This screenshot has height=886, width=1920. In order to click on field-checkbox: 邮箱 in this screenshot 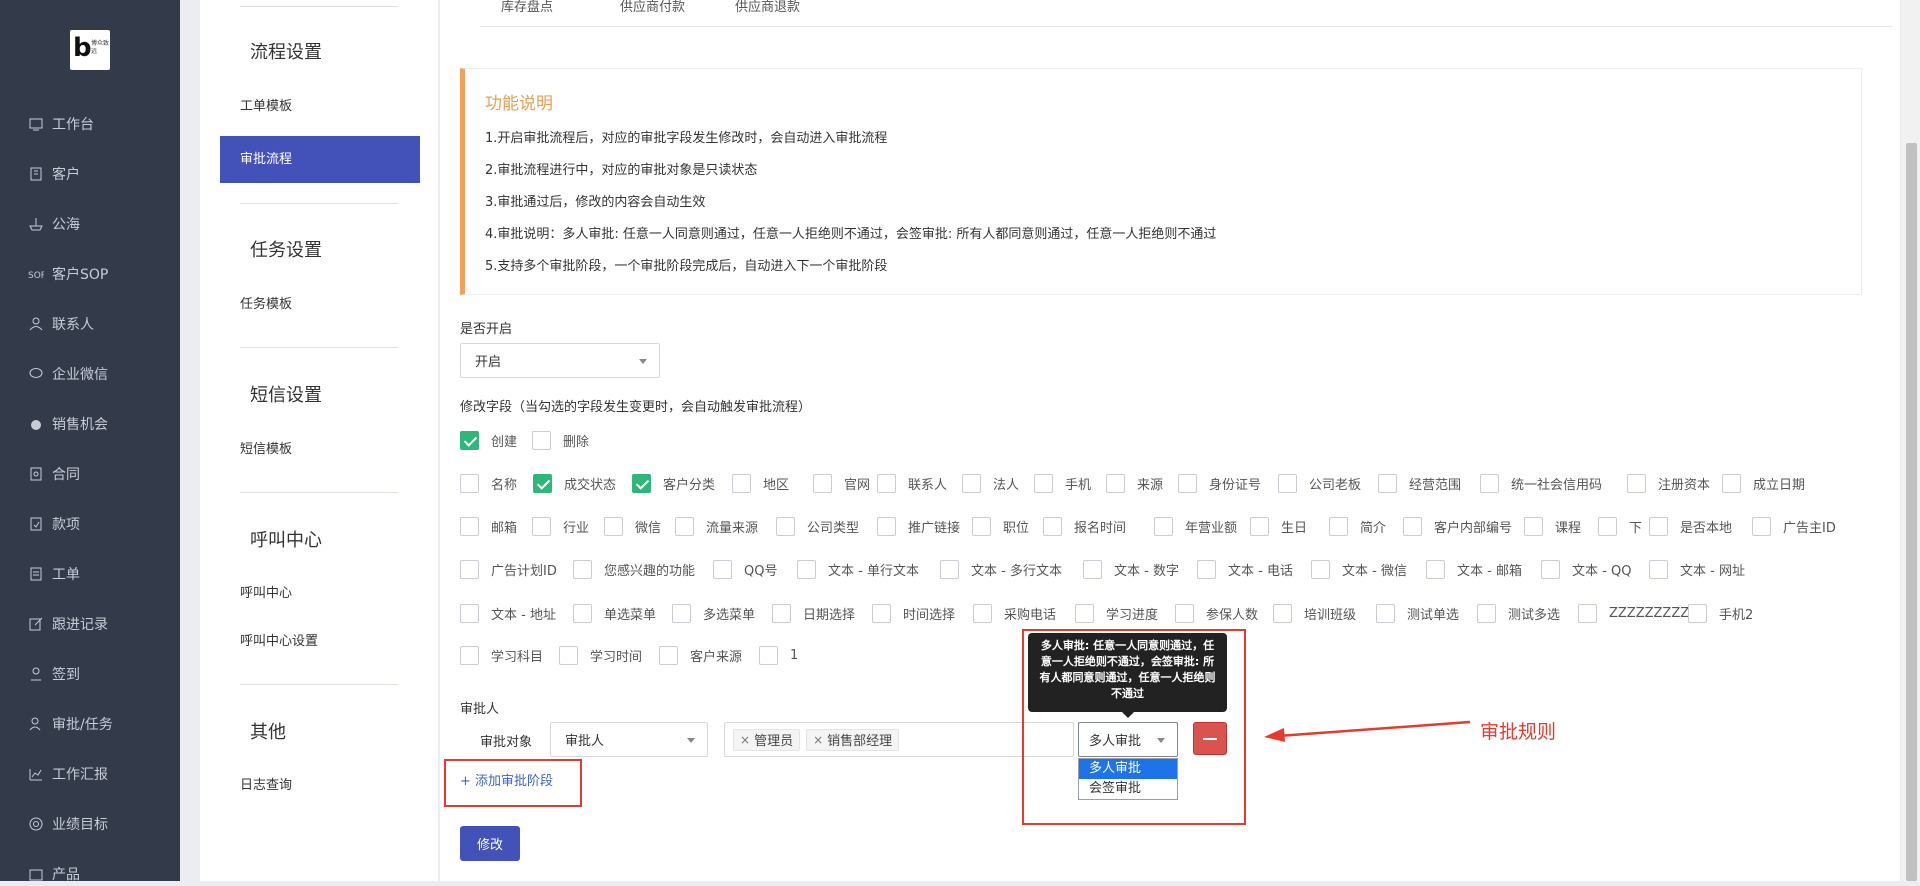, I will do `click(488, 526)`.